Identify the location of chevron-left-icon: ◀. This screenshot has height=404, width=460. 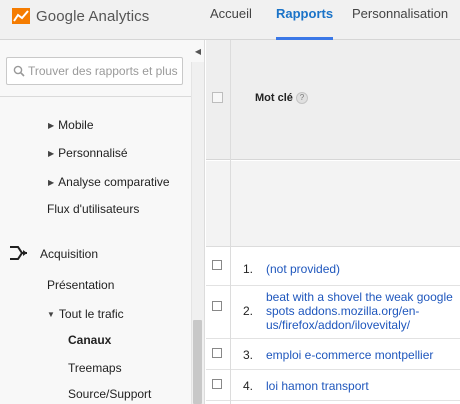
(198, 51).